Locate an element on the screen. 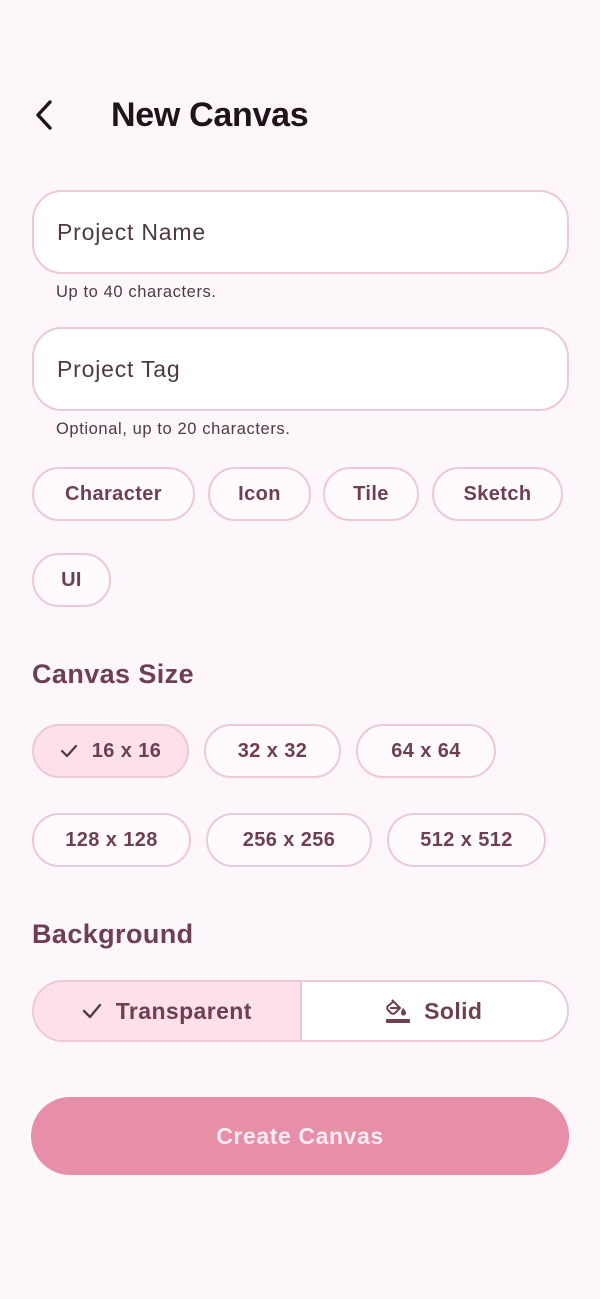 This screenshot has width=600, height=1299. project-name-helper: Up to 40 characters. is located at coordinates (136, 292).